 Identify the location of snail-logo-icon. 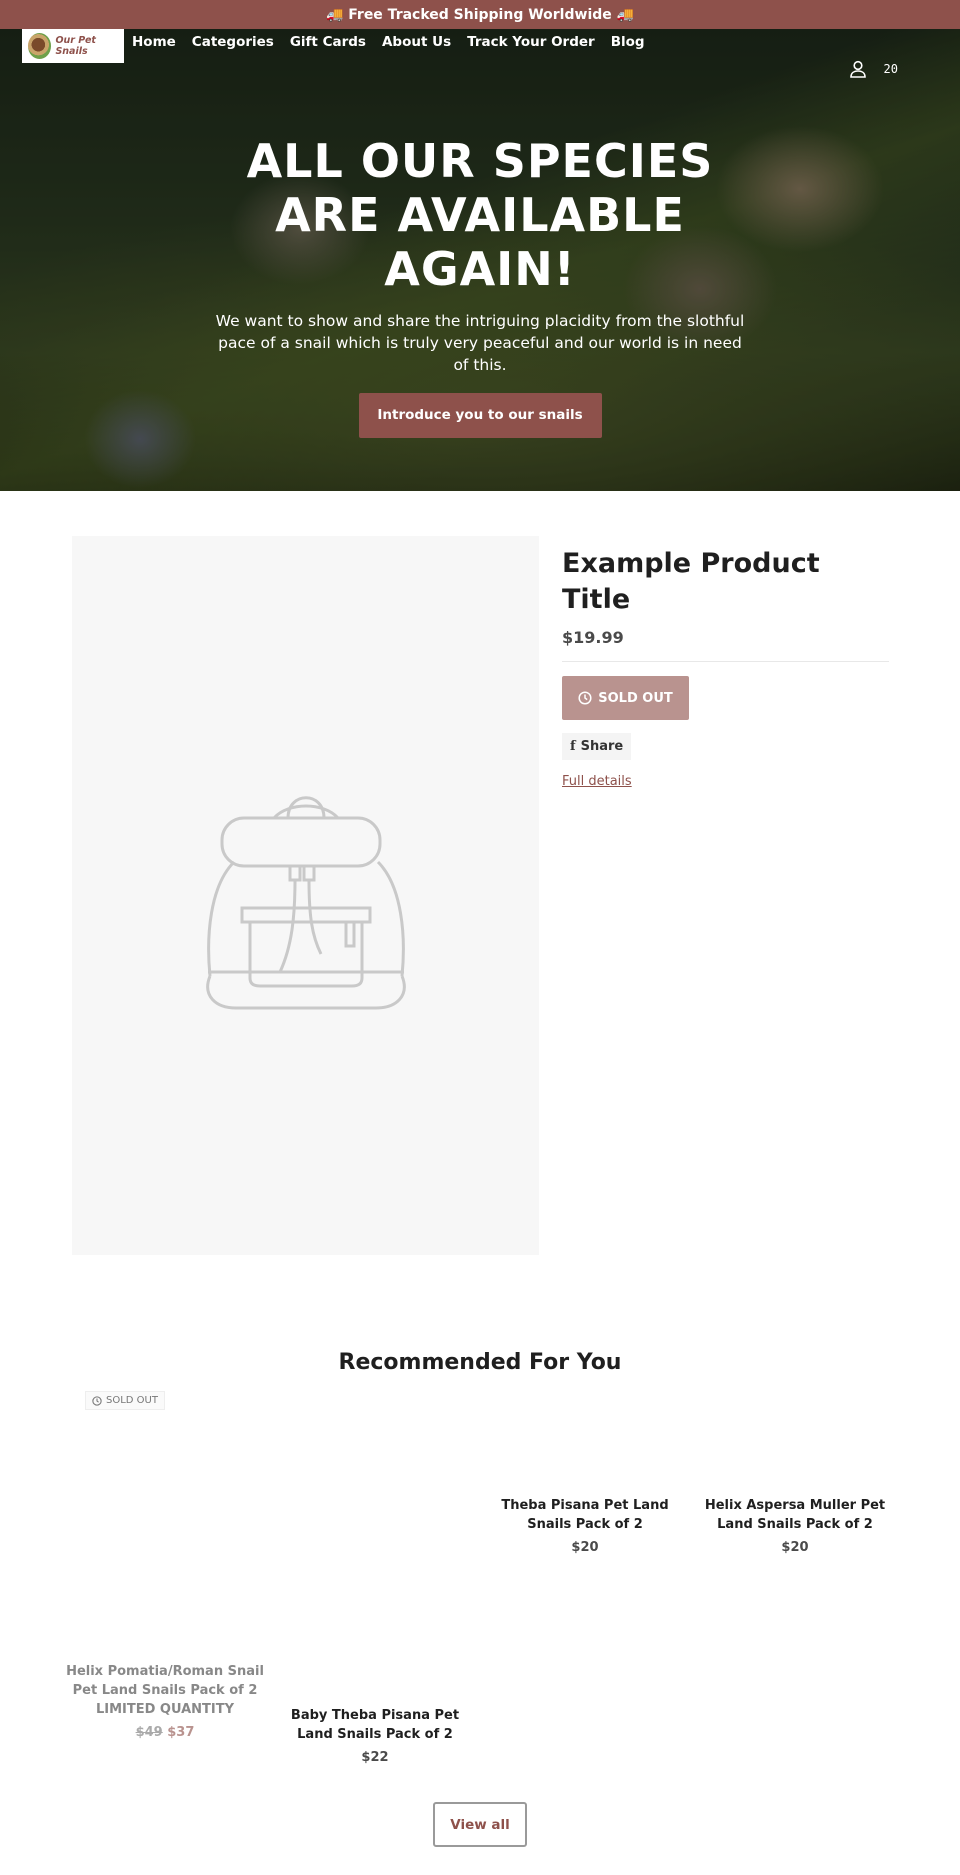
(40, 46).